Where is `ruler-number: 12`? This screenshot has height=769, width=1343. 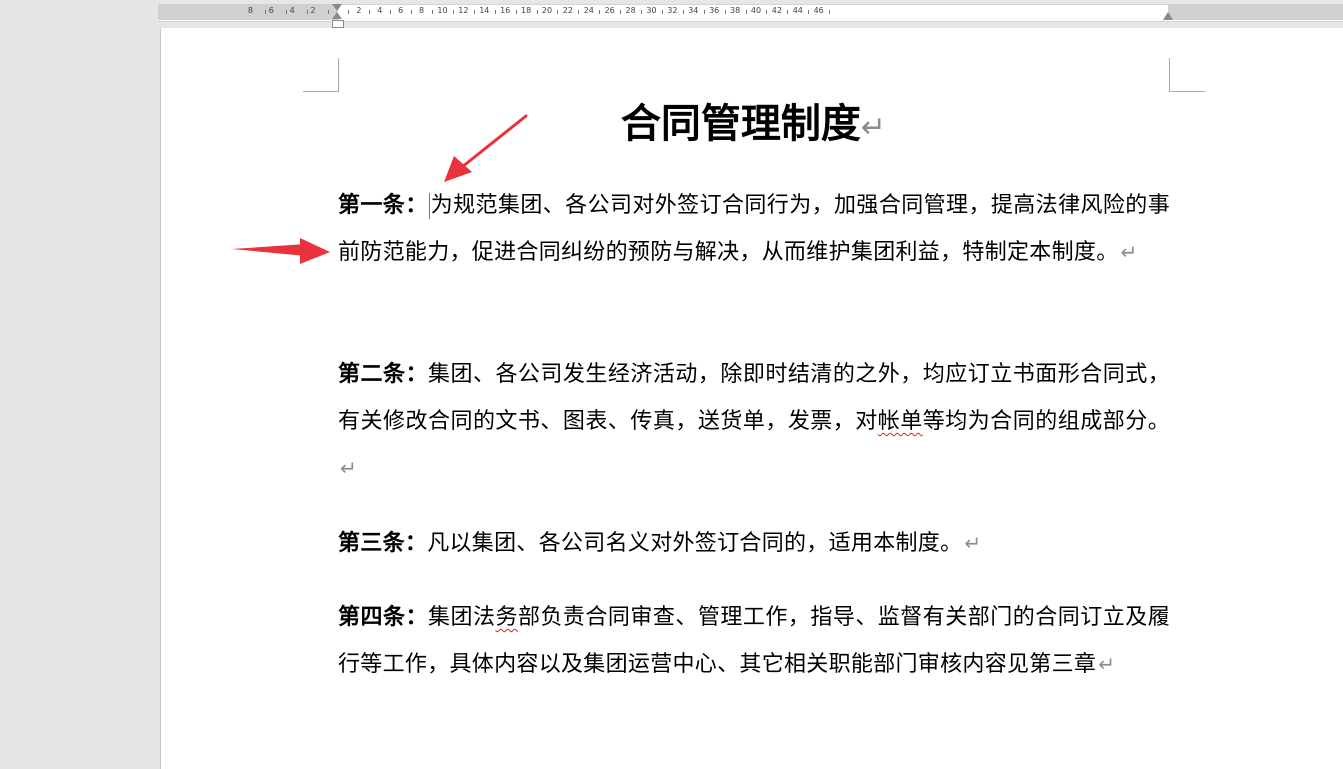
ruler-number: 12 is located at coordinates (463, 10).